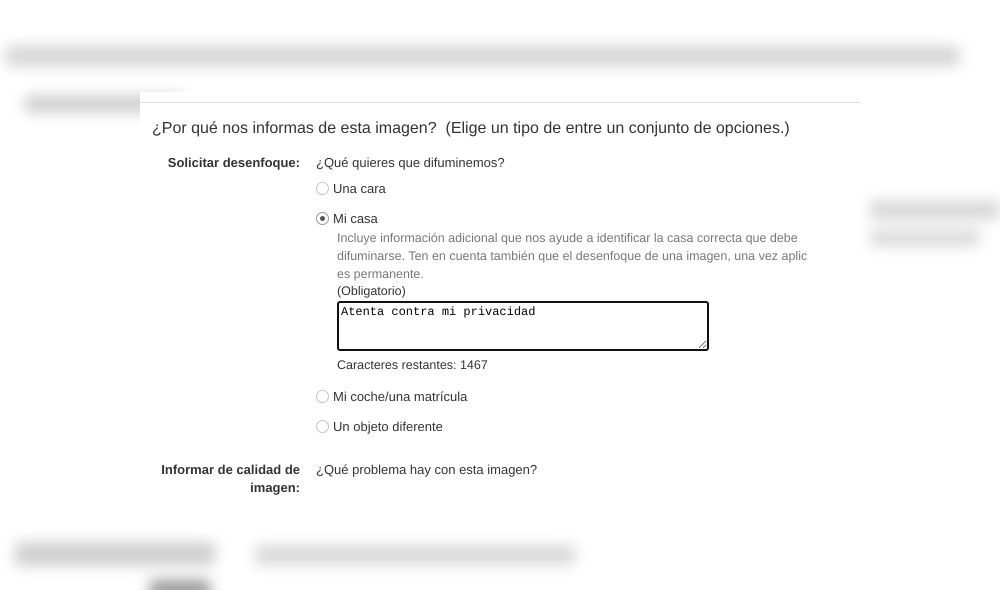 This screenshot has height=590, width=1000. What do you see at coordinates (355, 218) in the screenshot?
I see `radio-label: Mi casa` at bounding box center [355, 218].